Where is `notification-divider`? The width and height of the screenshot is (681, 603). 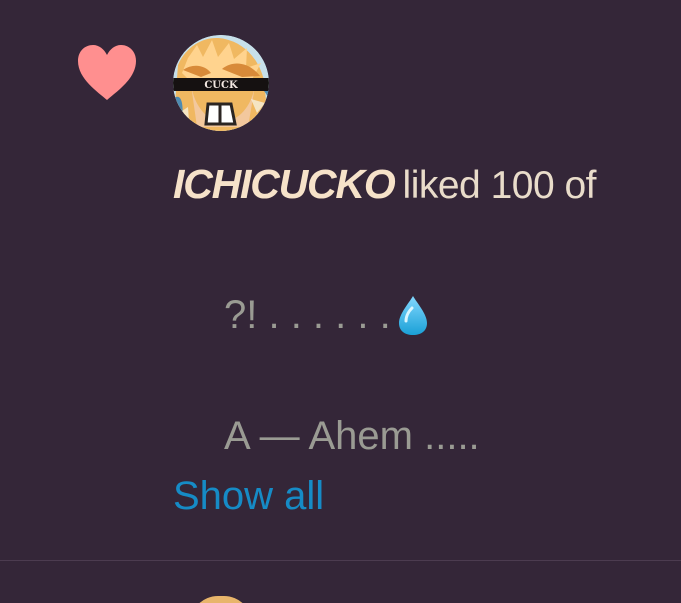 notification-divider is located at coordinates (340, 560).